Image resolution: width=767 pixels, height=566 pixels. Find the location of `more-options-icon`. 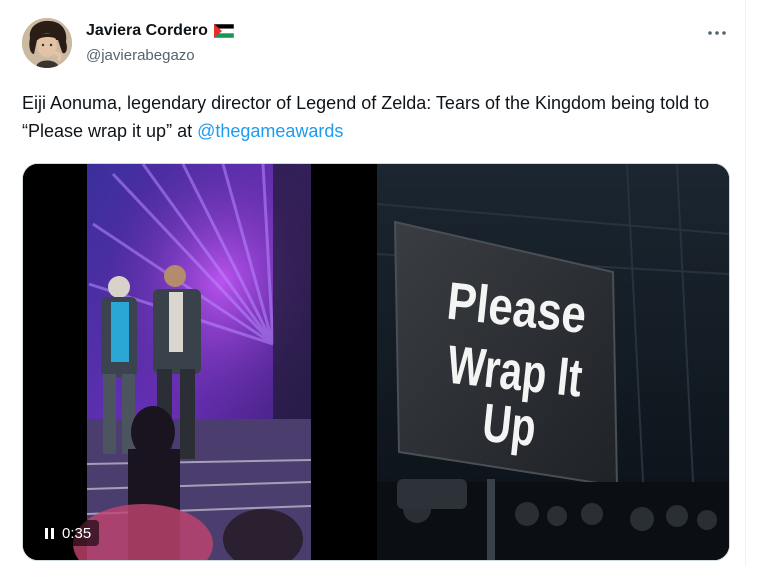

more-options-icon is located at coordinates (717, 32).